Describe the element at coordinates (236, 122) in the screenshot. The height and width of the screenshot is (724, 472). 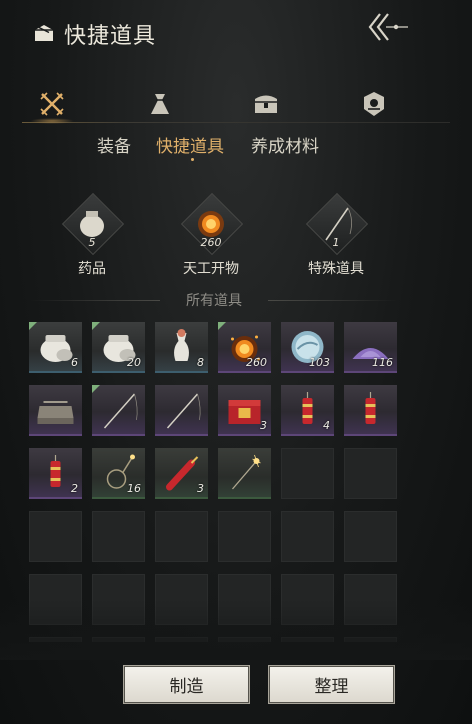
I see `tab-divider` at that location.